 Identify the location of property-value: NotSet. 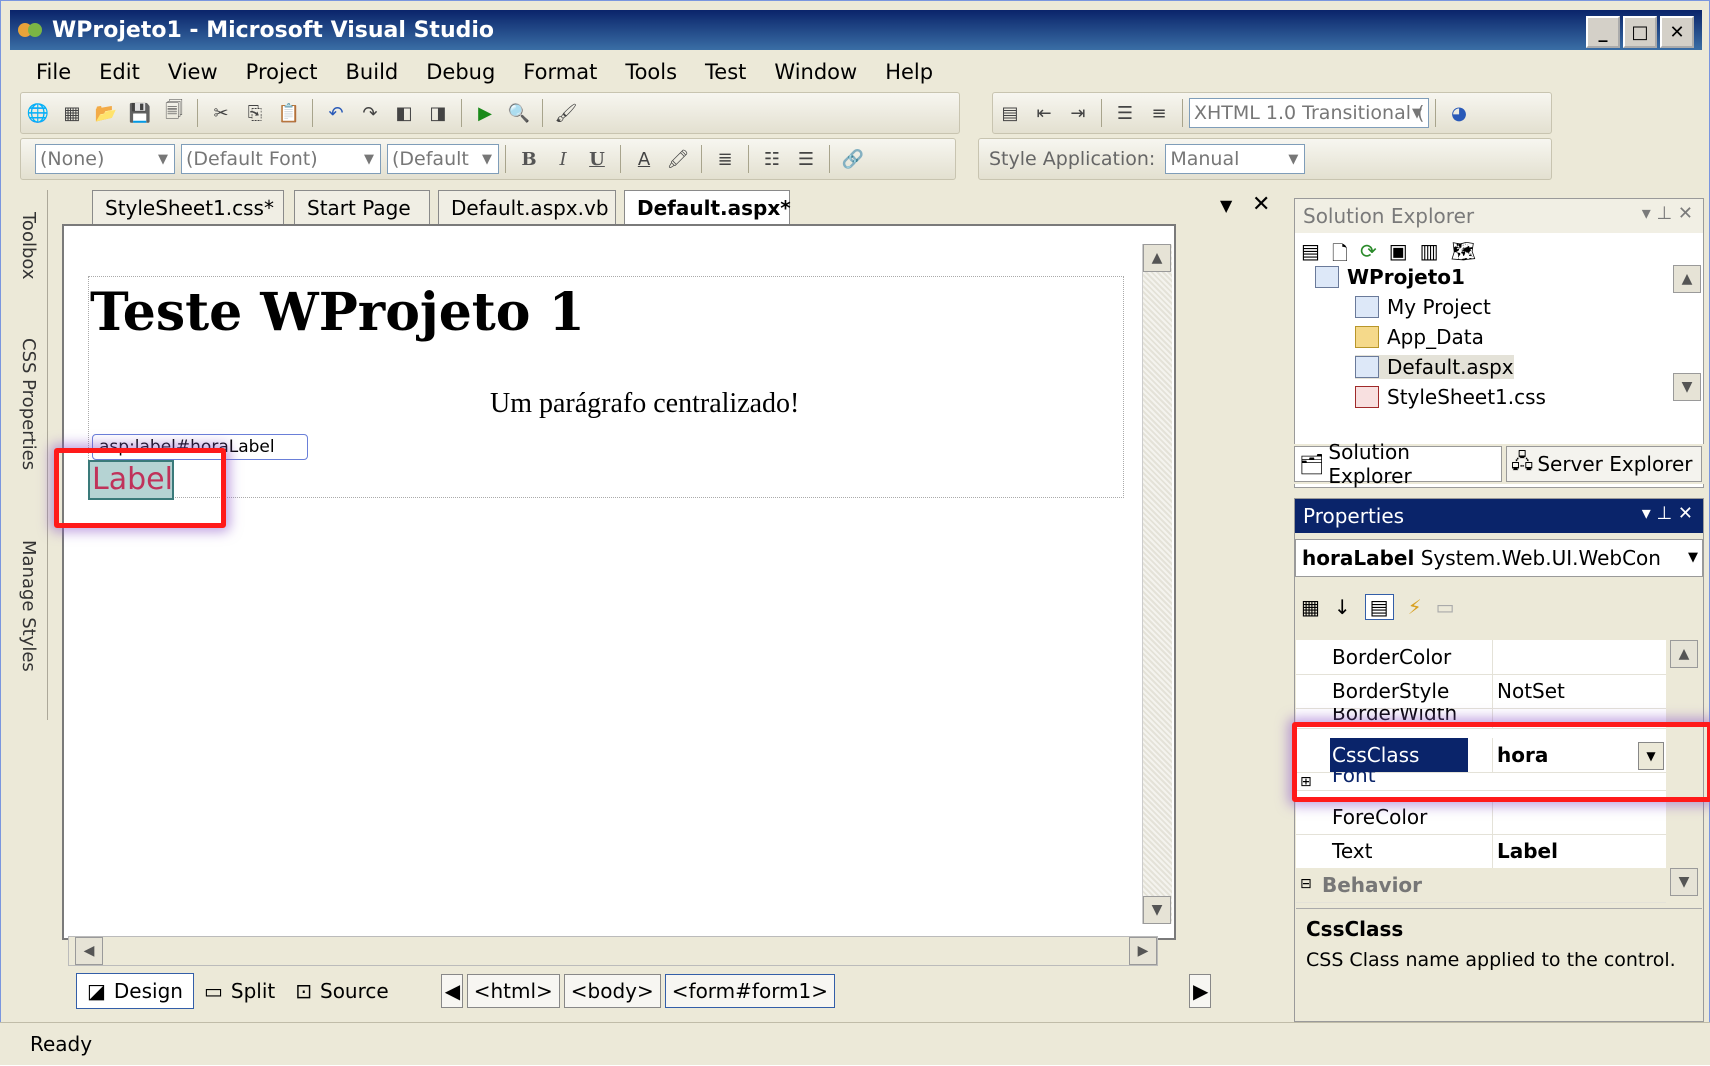
(1581, 691).